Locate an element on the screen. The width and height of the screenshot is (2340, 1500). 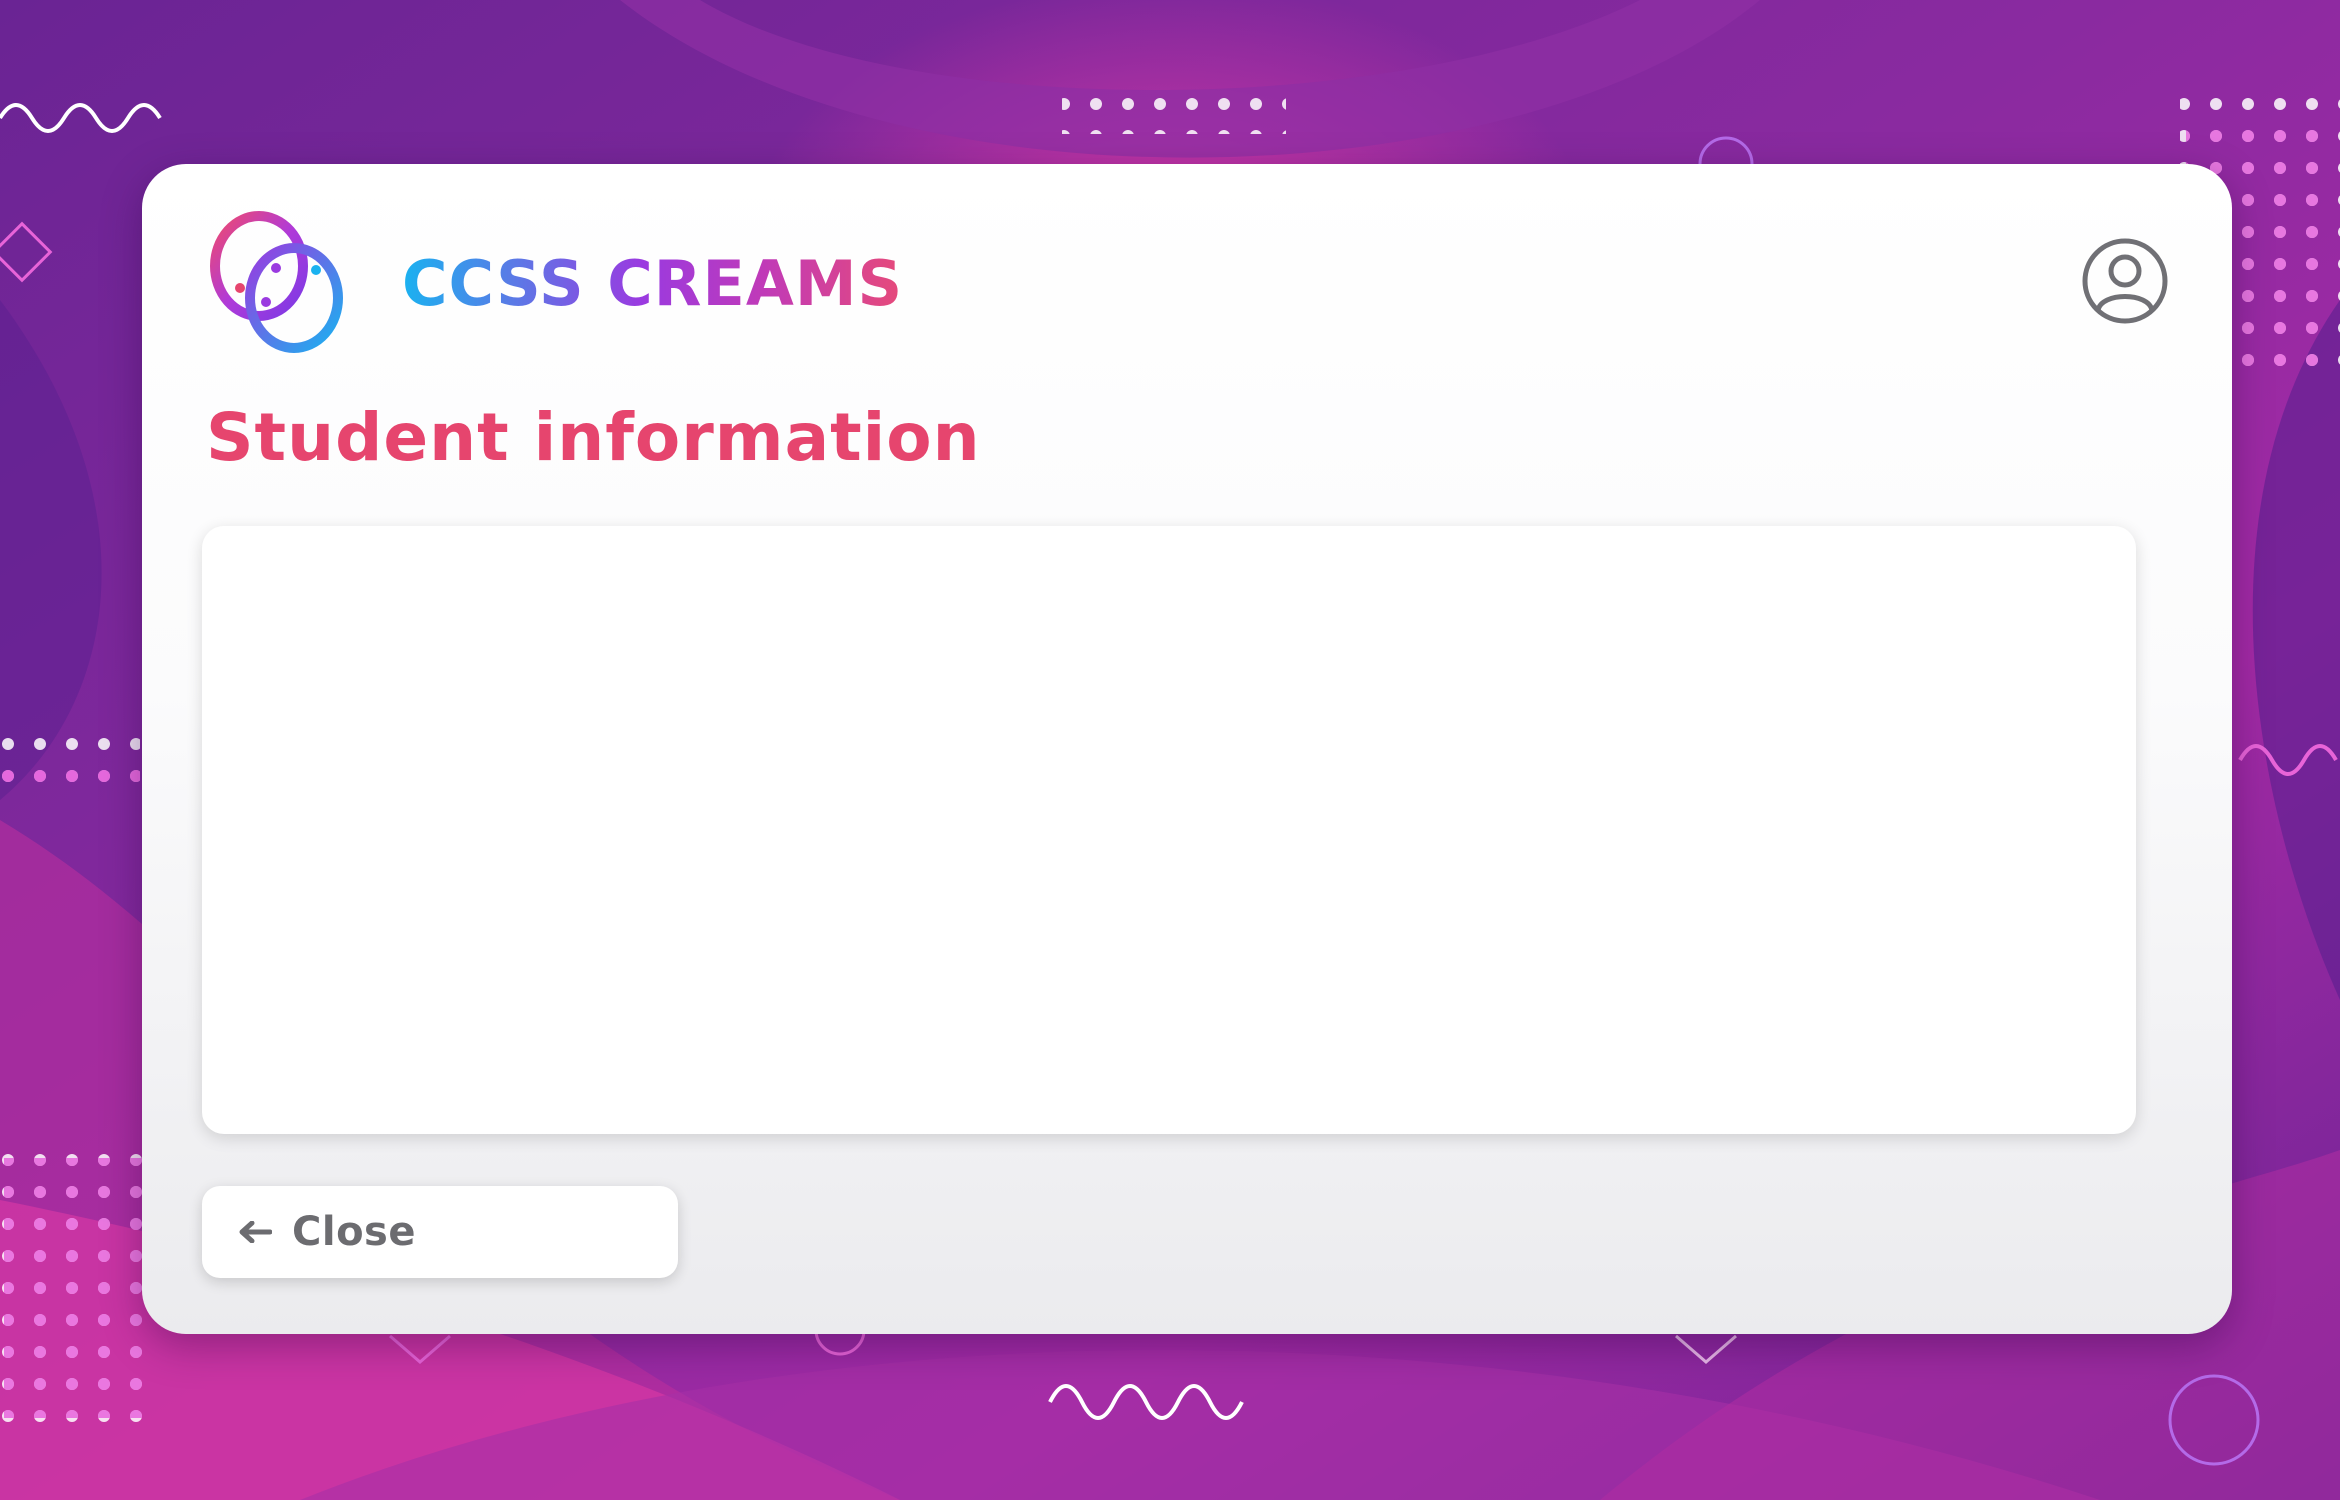
arrow-left-icon is located at coordinates (255, 1232).